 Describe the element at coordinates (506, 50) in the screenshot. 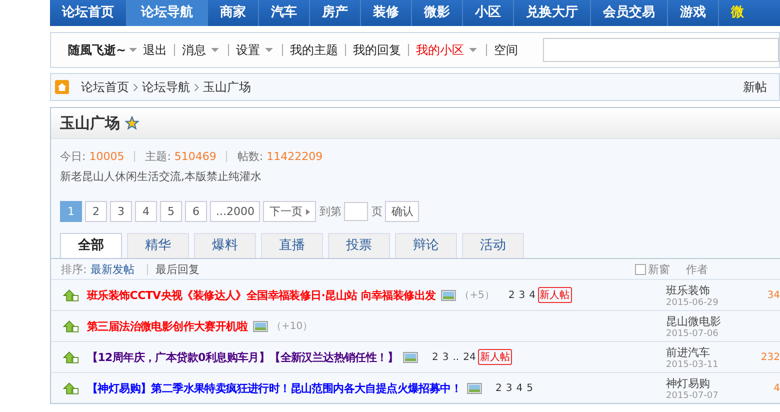

I see `user-link: 空间` at that location.